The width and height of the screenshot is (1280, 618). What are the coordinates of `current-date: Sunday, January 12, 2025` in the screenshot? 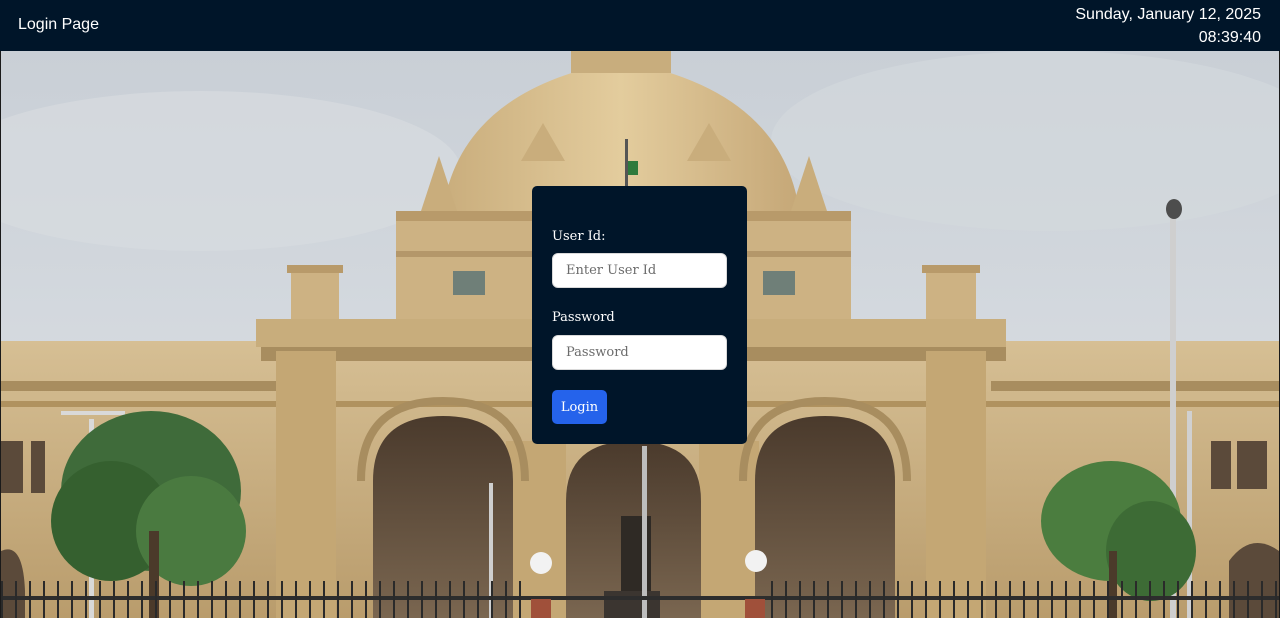 It's located at (1168, 14).